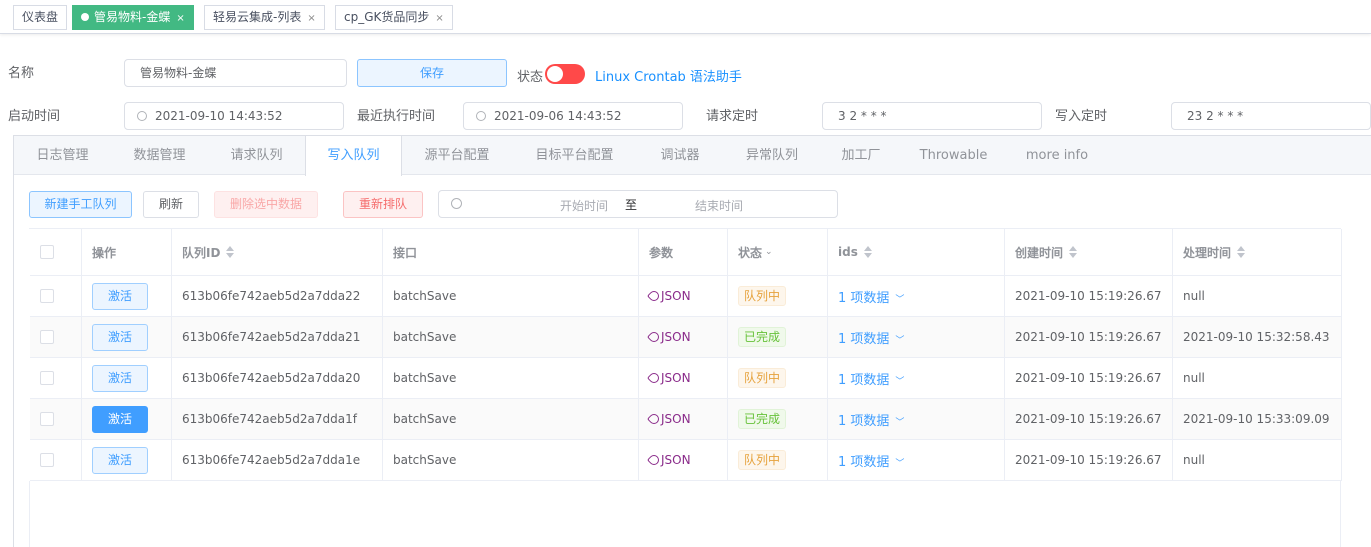 This screenshot has height=547, width=1371. Describe the element at coordinates (778, 296) in the screenshot. I see `status-cell: 队列中` at that location.